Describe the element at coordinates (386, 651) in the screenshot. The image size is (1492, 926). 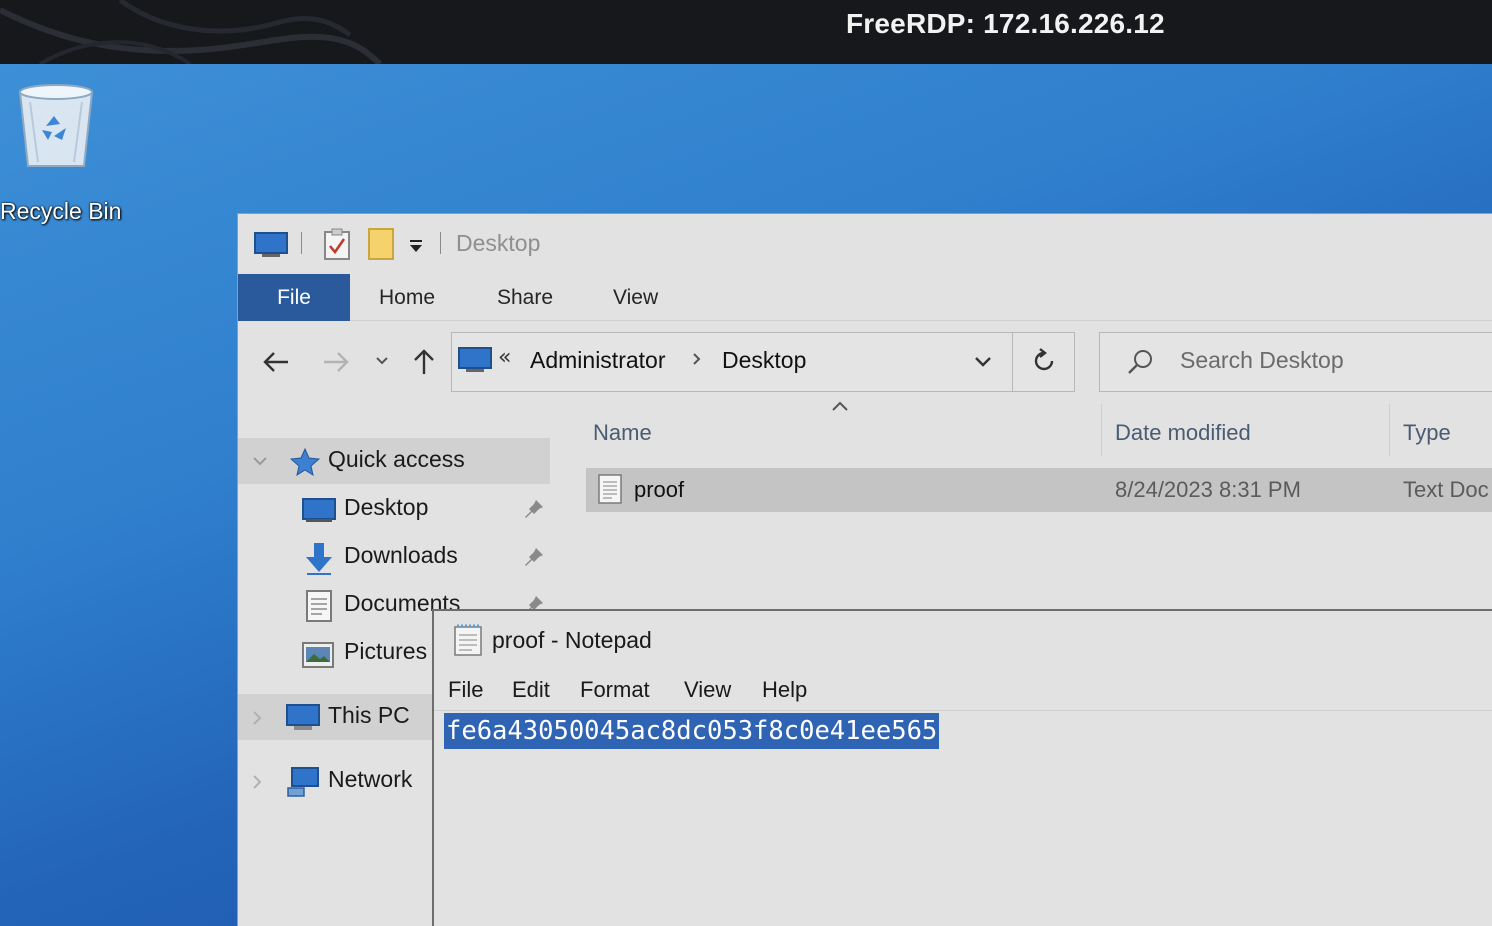
I see `nav-label-pictures: Pictures` at that location.